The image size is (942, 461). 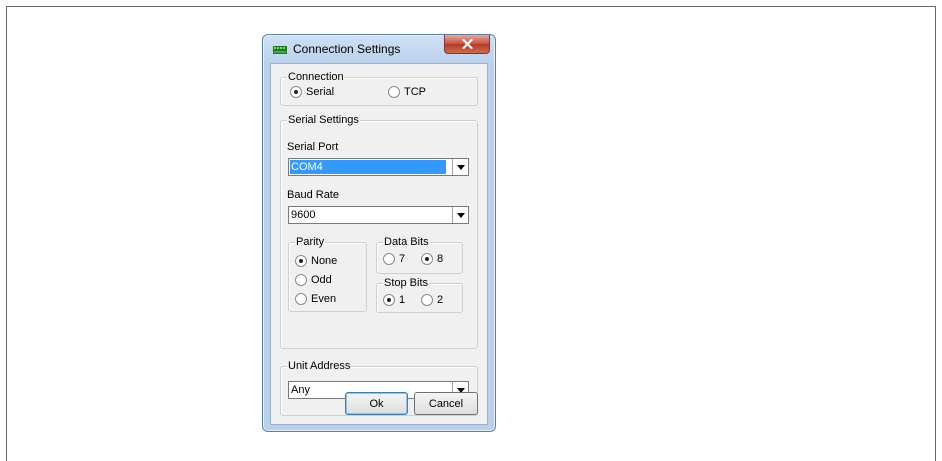 I want to click on unit-address-value: Any, so click(x=300, y=390).